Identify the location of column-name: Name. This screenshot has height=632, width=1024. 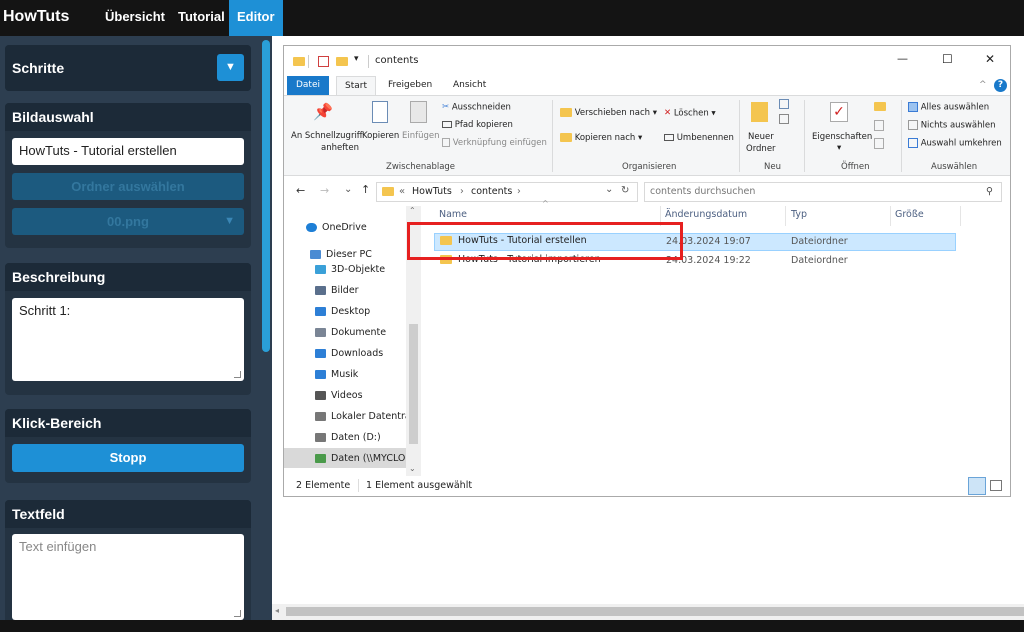
(453, 214).